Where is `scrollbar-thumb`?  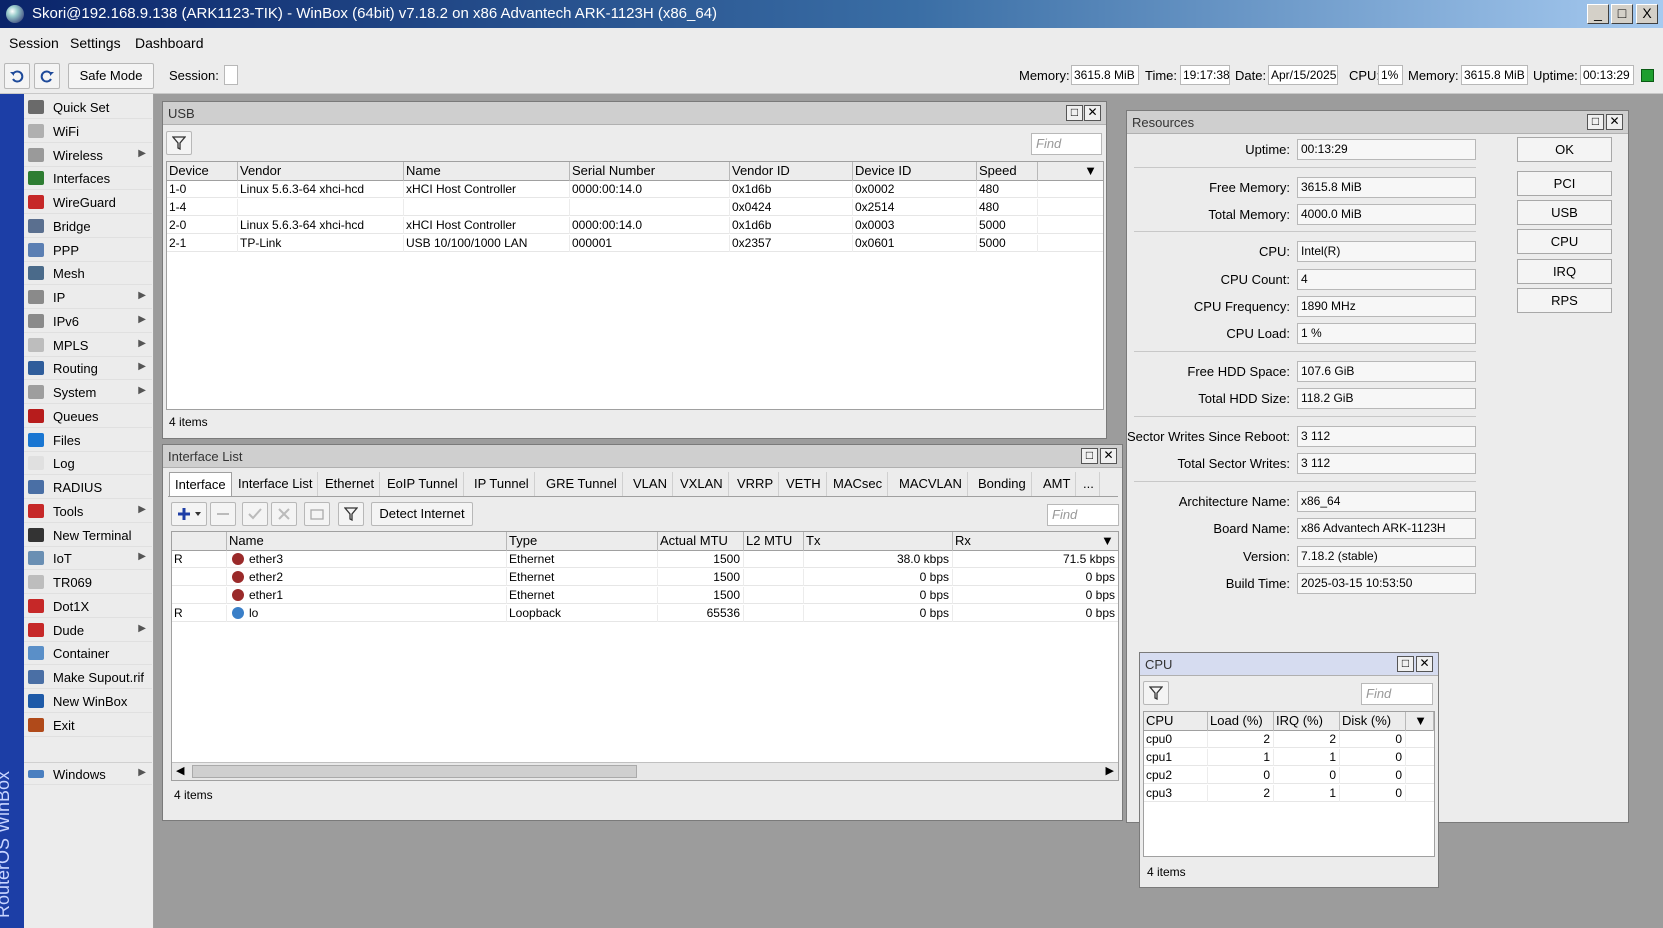 scrollbar-thumb is located at coordinates (414, 771).